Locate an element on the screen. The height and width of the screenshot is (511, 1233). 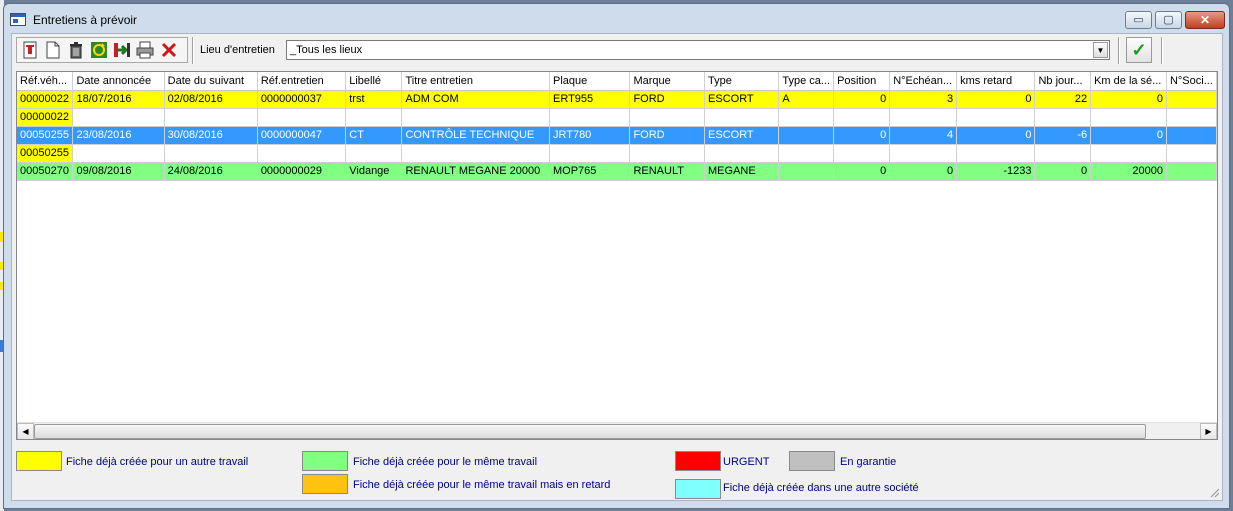
column-header: Libellé is located at coordinates (374, 81).